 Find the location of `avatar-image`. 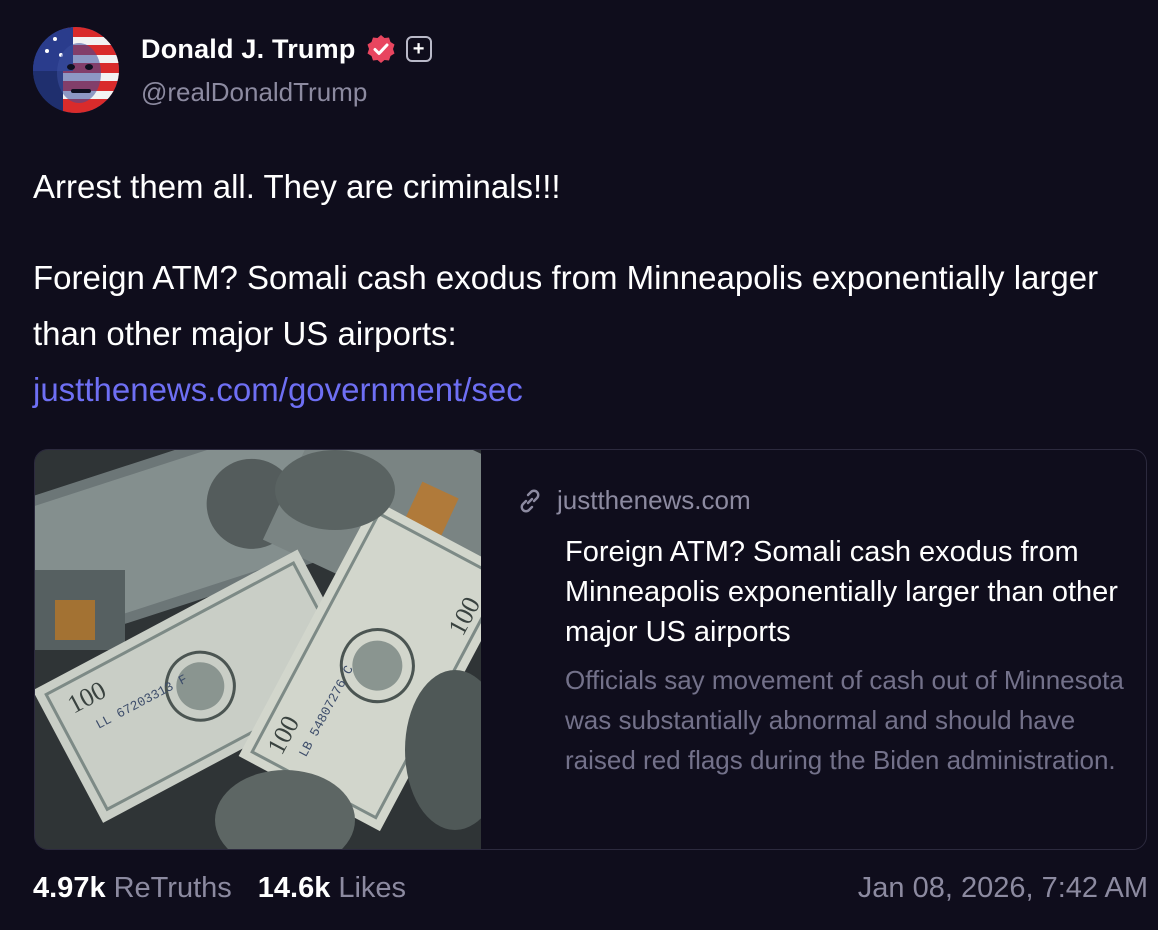

avatar-image is located at coordinates (76, 70).